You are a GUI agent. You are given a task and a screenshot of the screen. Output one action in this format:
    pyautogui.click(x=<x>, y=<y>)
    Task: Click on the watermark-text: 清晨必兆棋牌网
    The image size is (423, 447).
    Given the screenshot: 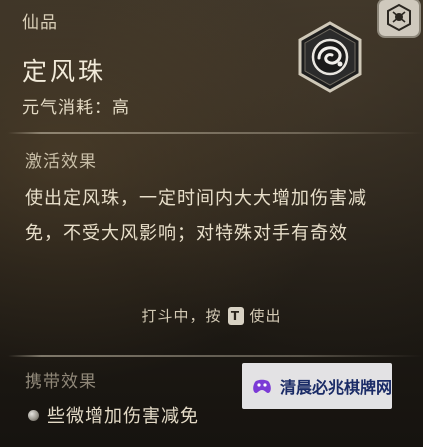 What is the action you would take?
    pyautogui.click(x=336, y=387)
    